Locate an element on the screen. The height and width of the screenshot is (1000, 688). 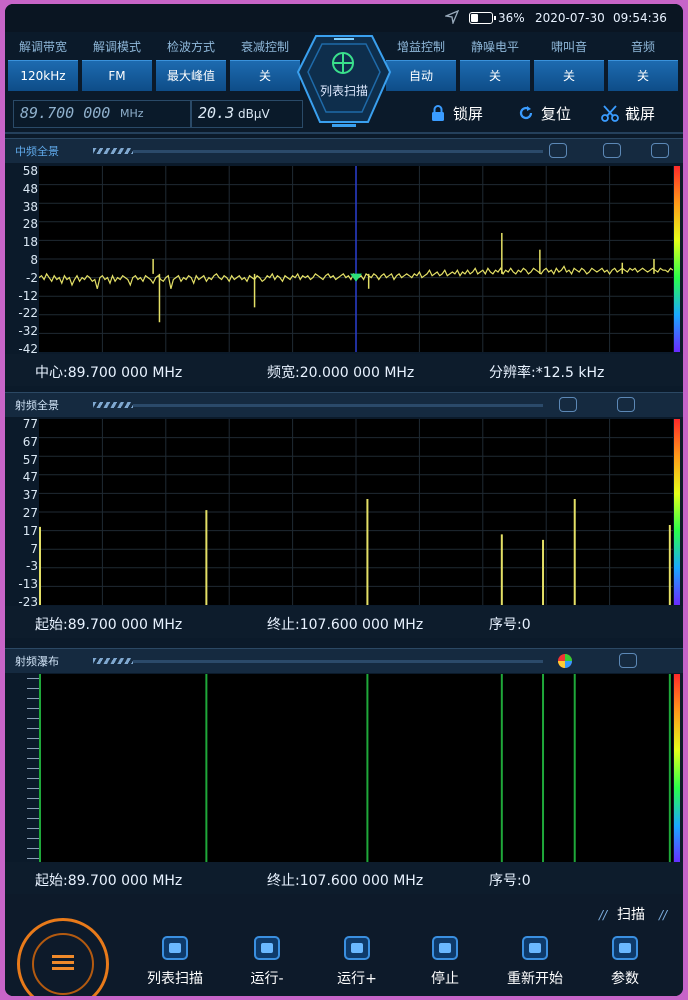
frequency-value: 89.700 000 is located at coordinates (65, 113).